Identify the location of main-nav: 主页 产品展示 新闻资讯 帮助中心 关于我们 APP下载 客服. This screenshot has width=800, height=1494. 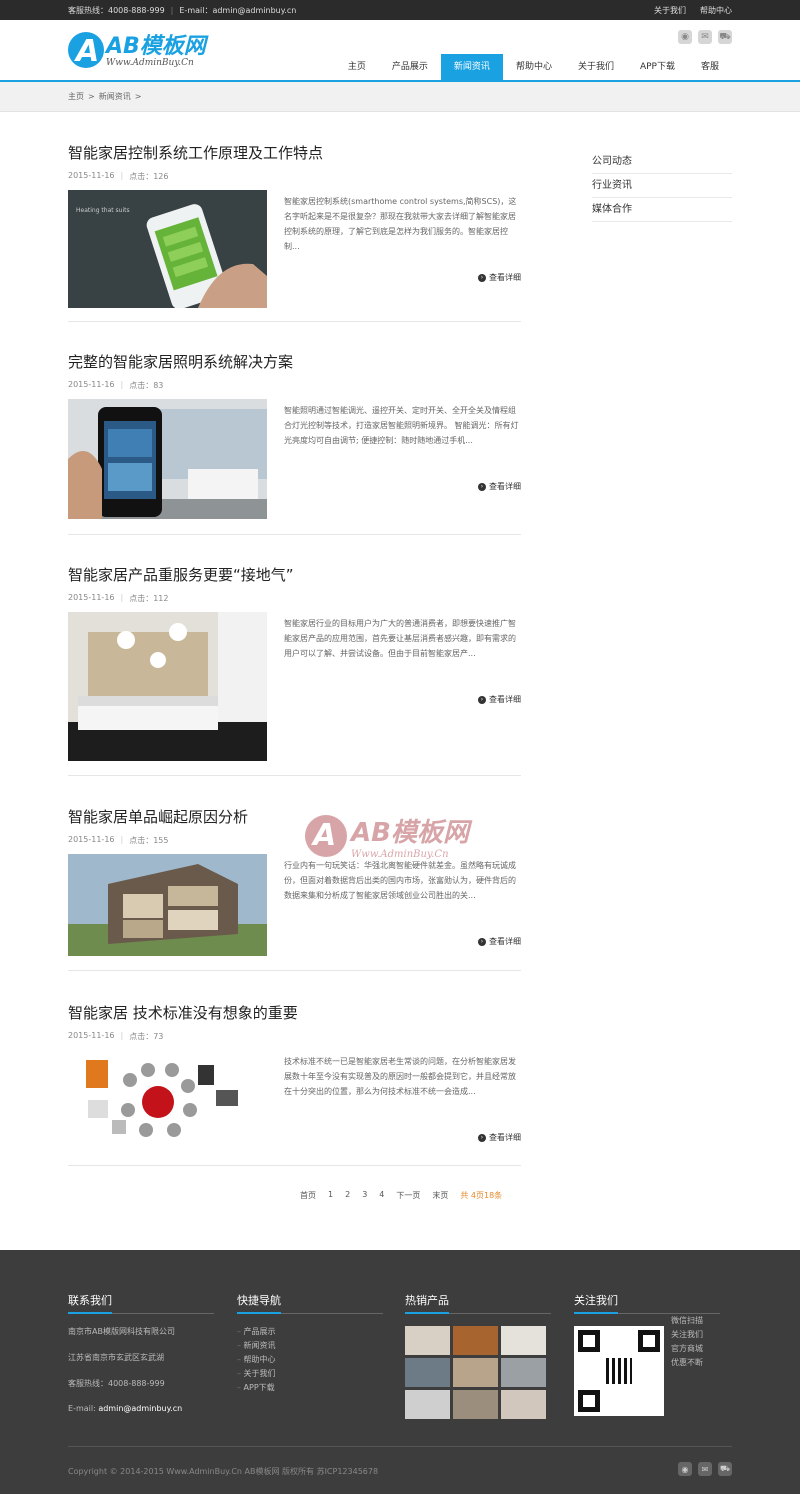
(533, 67).